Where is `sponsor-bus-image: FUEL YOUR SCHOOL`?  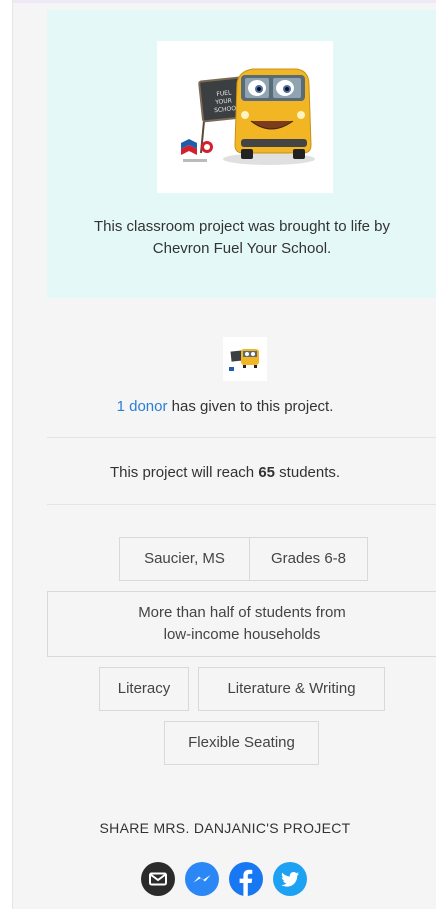 sponsor-bus-image: FUEL YOUR SCHOOL is located at coordinates (245, 117).